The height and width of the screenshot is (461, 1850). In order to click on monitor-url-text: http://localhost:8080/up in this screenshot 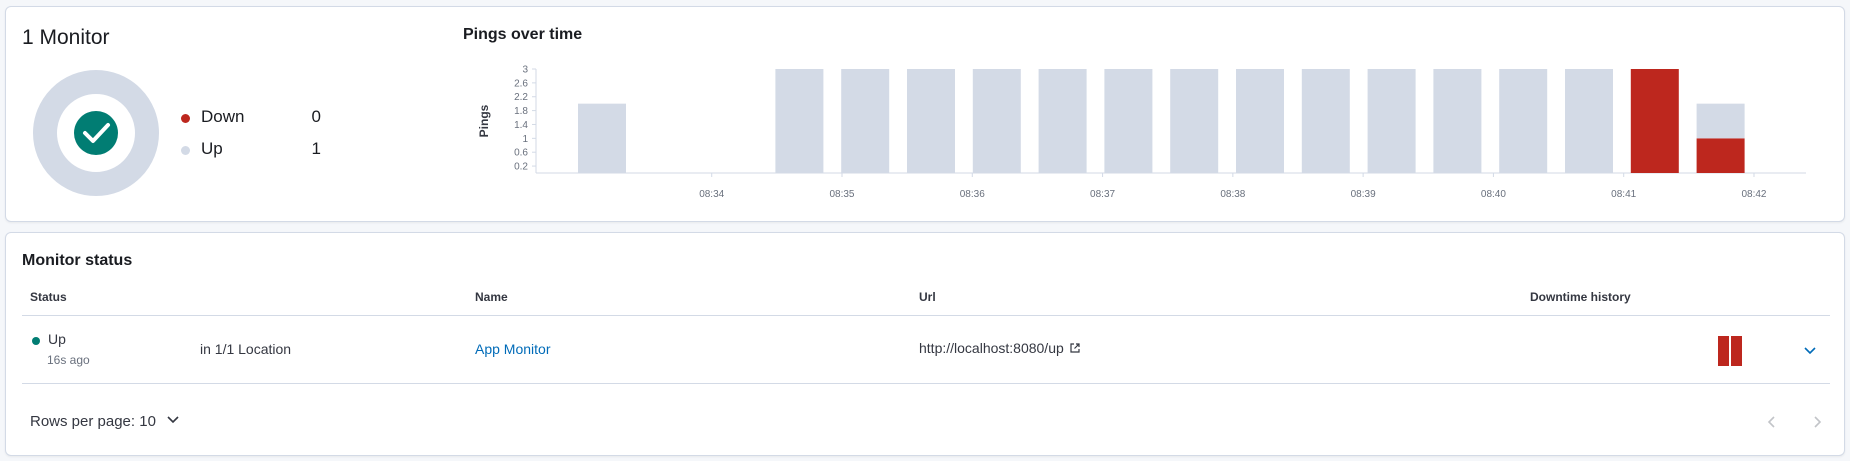, I will do `click(991, 348)`.